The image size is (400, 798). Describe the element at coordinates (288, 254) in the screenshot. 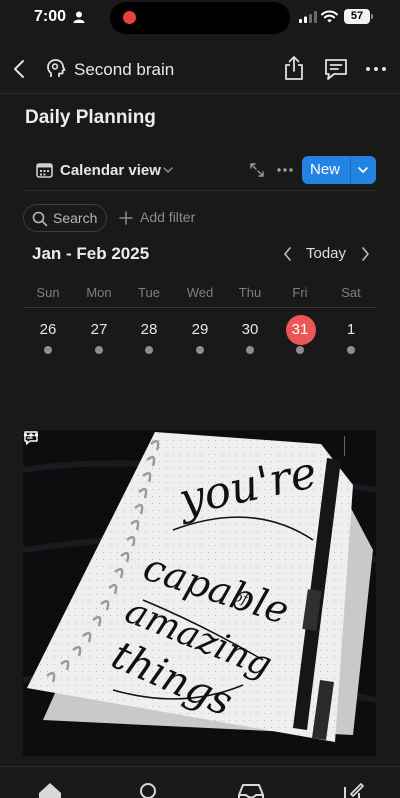

I see `chevron-left-icon` at that location.